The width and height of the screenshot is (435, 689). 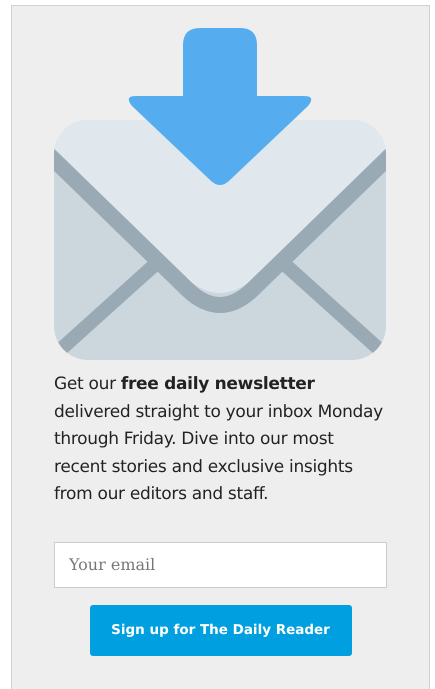 What do you see at coordinates (220, 565) in the screenshot?
I see `email-field: Your email` at bounding box center [220, 565].